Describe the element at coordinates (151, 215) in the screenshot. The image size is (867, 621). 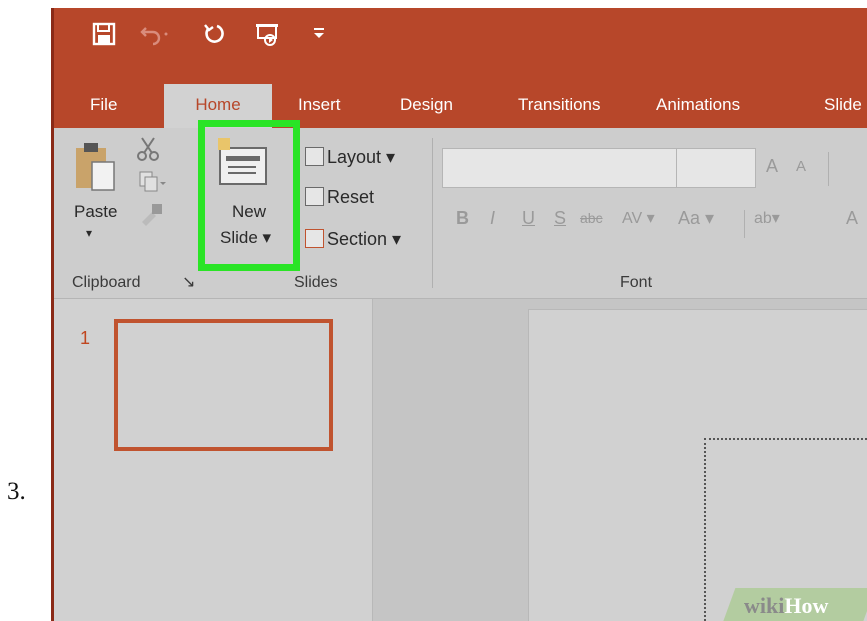
I see `format-painter-icon` at that location.